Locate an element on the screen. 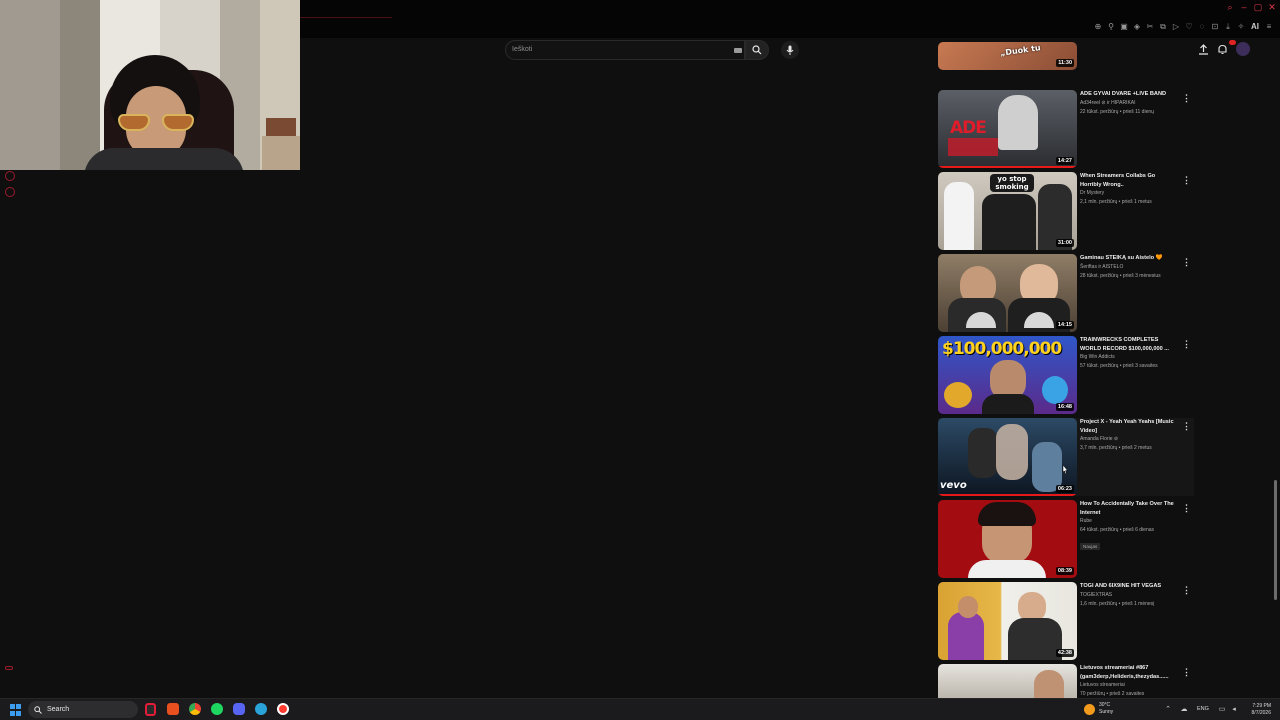 The height and width of the screenshot is (720, 1280). video-channel: TOGIEXTRAS is located at coordinates (1129, 595).